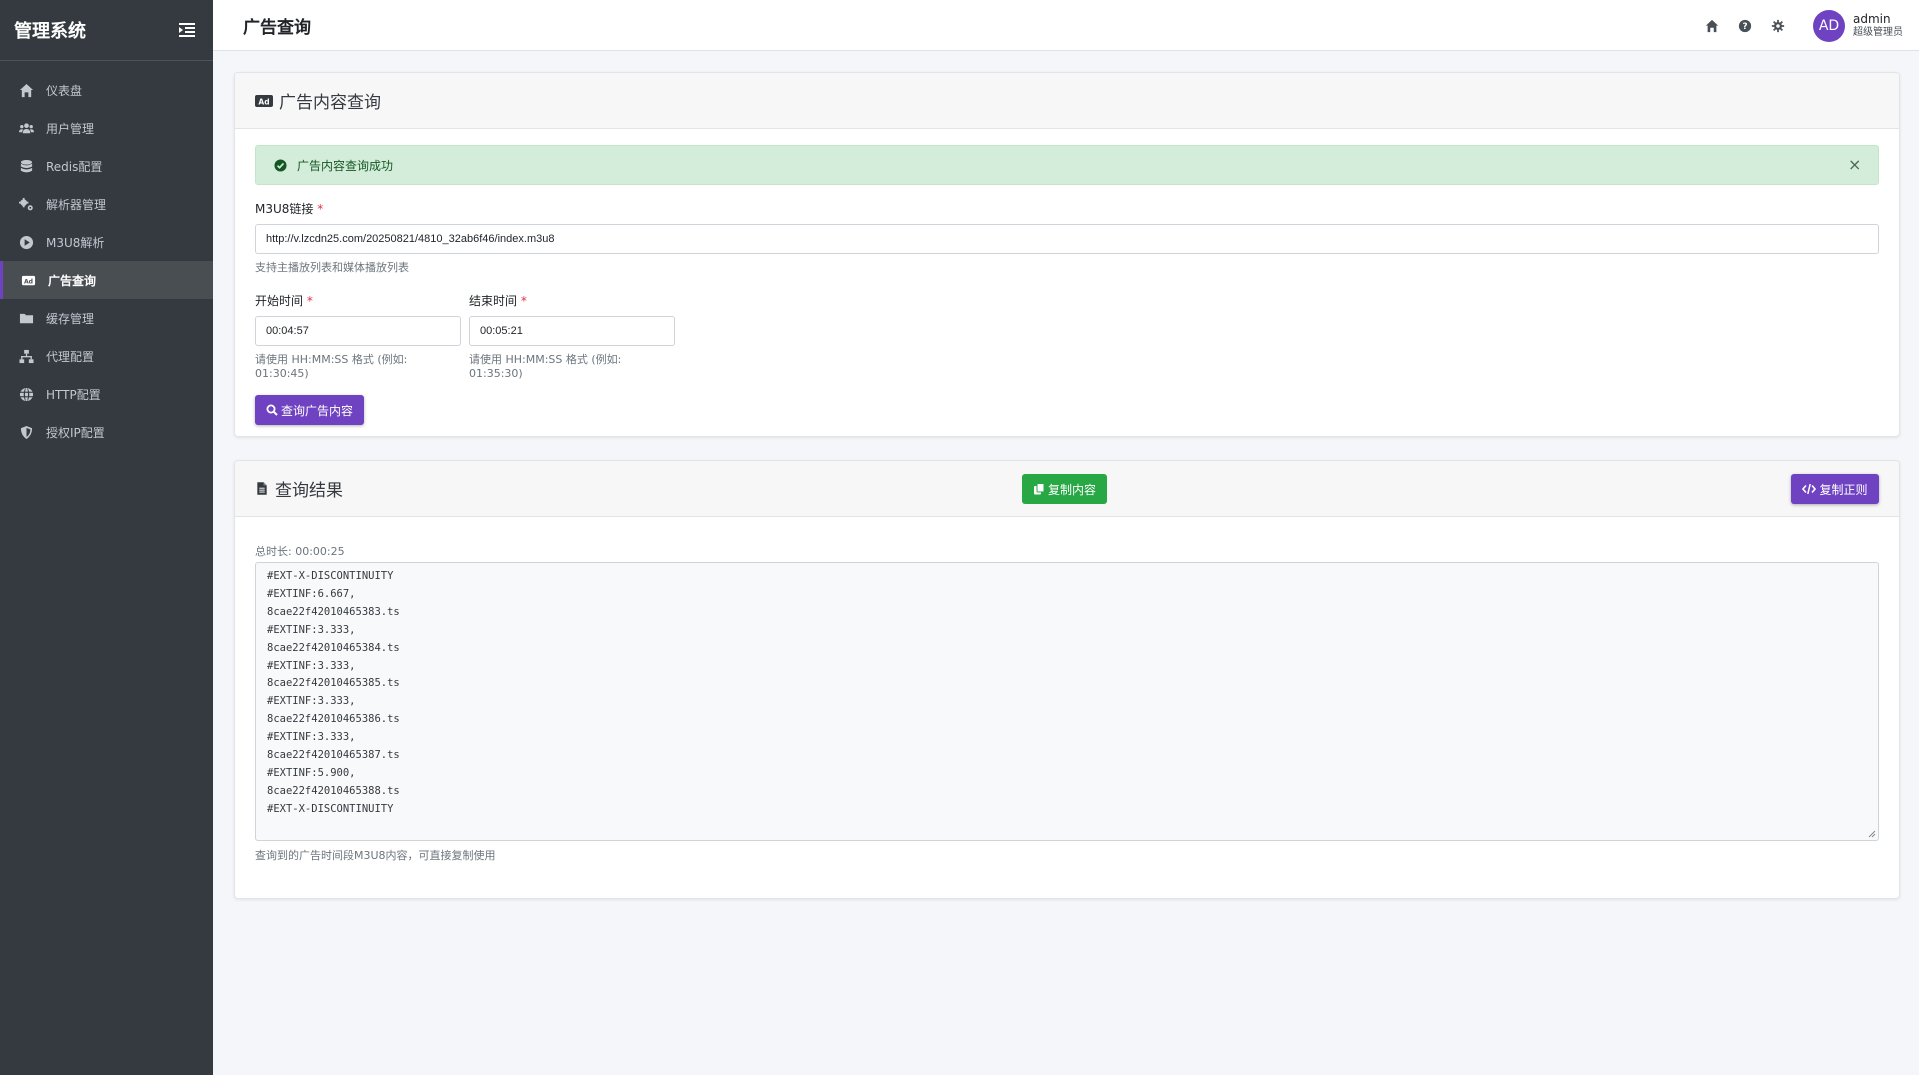  What do you see at coordinates (1794, 25) in the screenshot?
I see `header-actions: ? AD admin 超级管理员` at bounding box center [1794, 25].